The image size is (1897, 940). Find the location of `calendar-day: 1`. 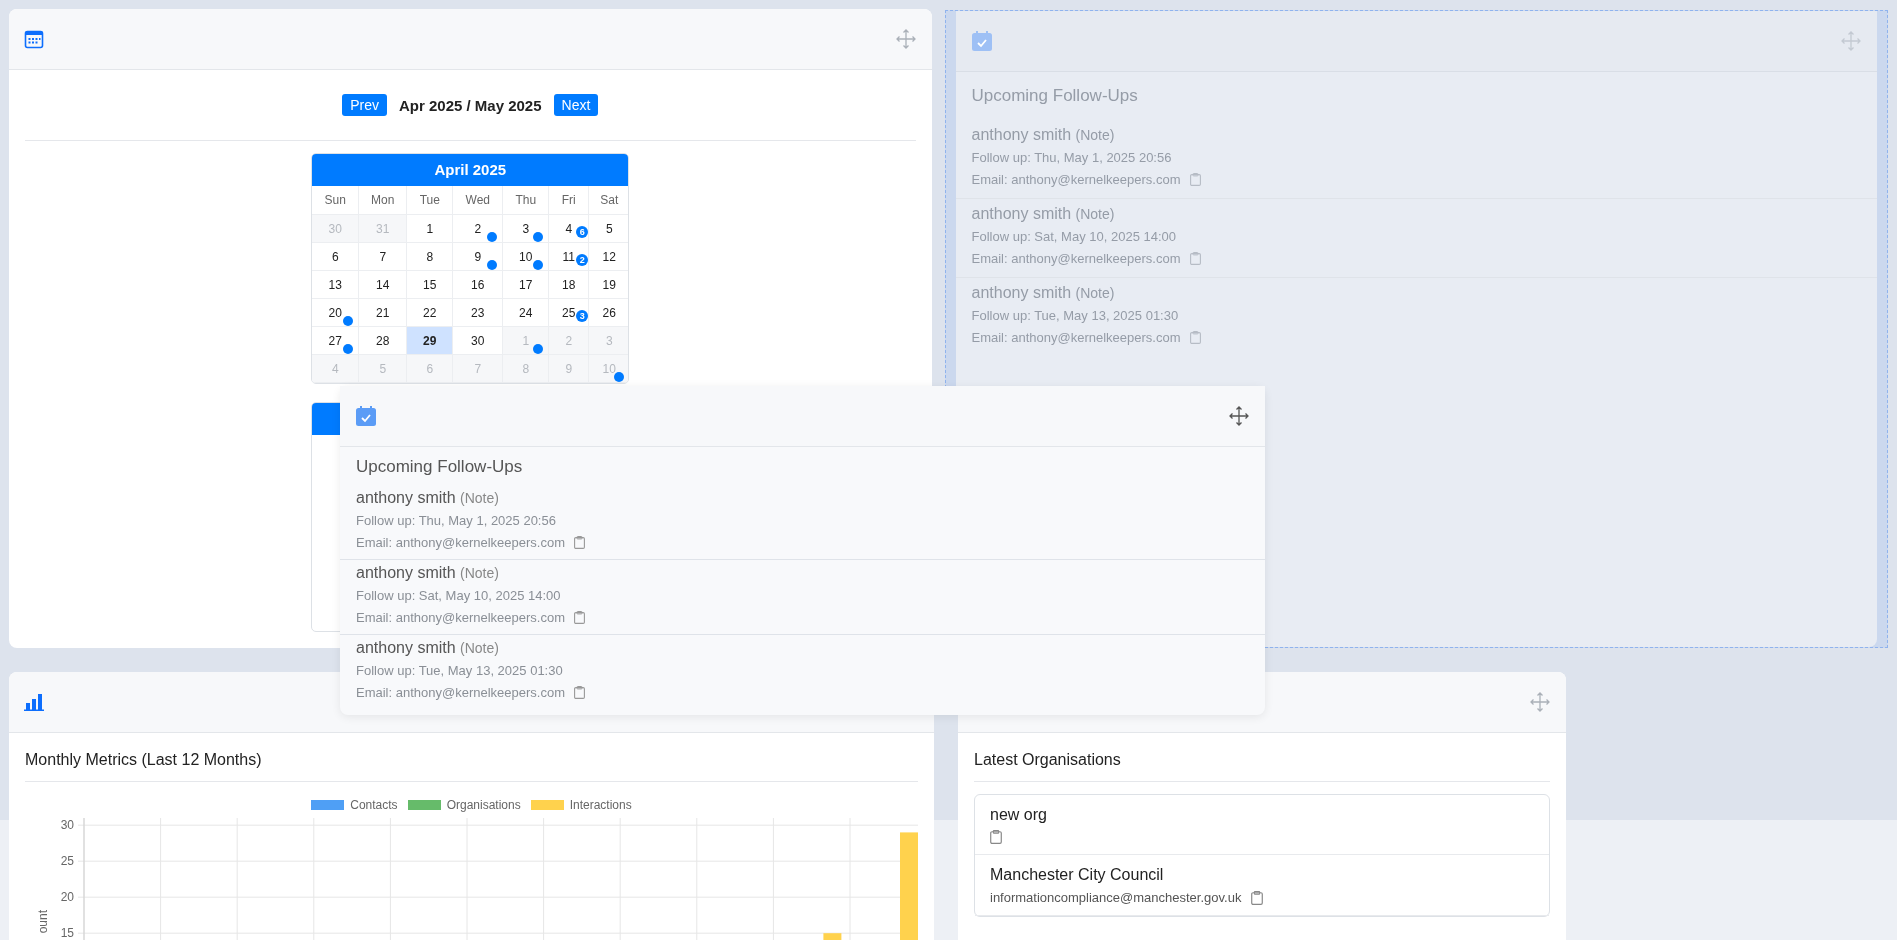

calendar-day: 1 is located at coordinates (430, 229).